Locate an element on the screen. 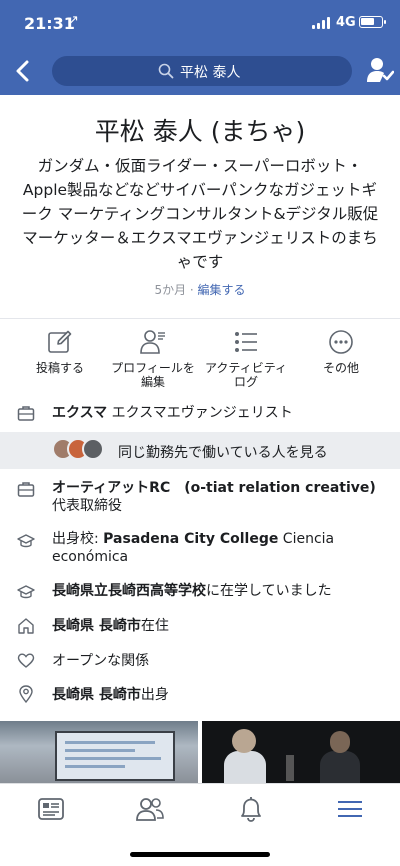 This screenshot has width=400, height=866. edit-profile-icon is located at coordinates (152, 342).